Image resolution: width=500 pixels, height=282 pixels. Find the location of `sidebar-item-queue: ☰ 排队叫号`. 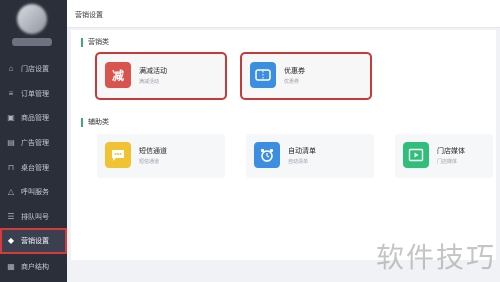

sidebar-item-queue: ☰ 排队叫号 is located at coordinates (33, 217).